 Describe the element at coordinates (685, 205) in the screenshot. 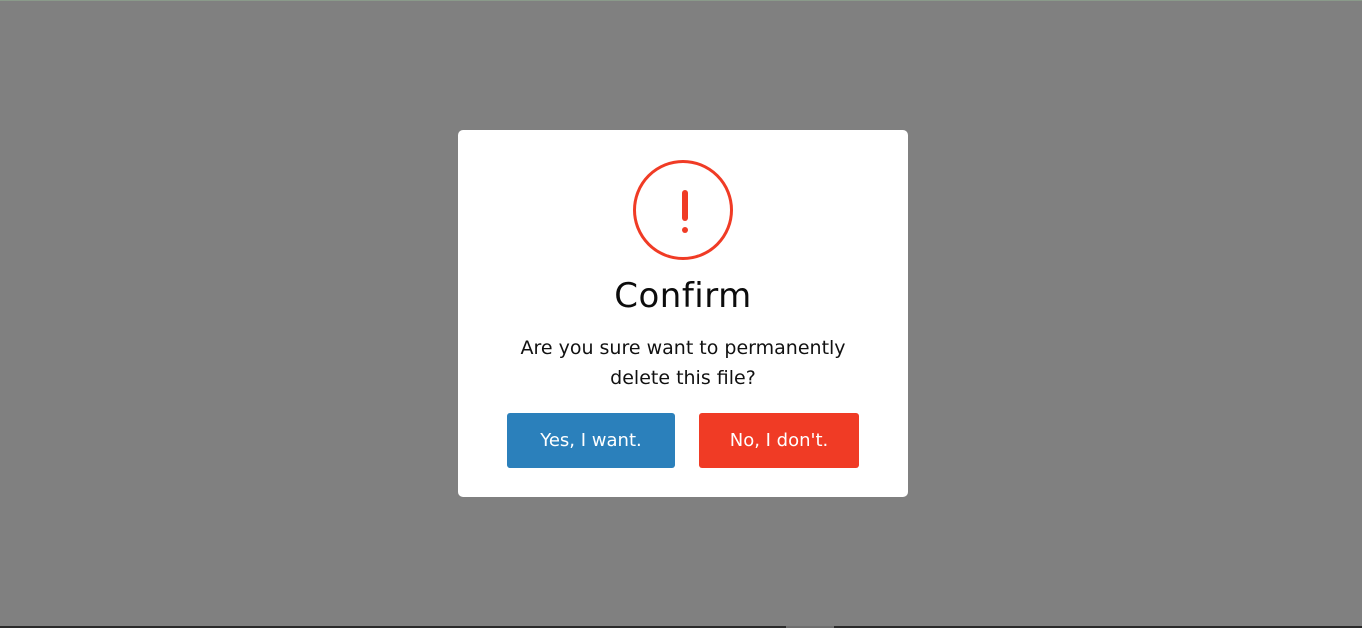

I see `exclamation-bar` at that location.